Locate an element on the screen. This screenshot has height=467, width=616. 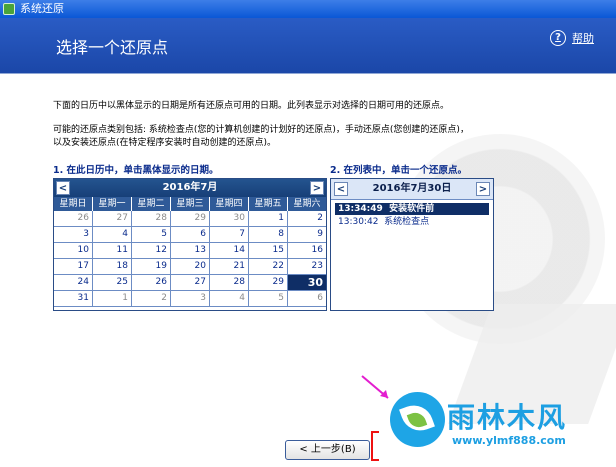
help-link: ? 帮助 is located at coordinates (572, 38).